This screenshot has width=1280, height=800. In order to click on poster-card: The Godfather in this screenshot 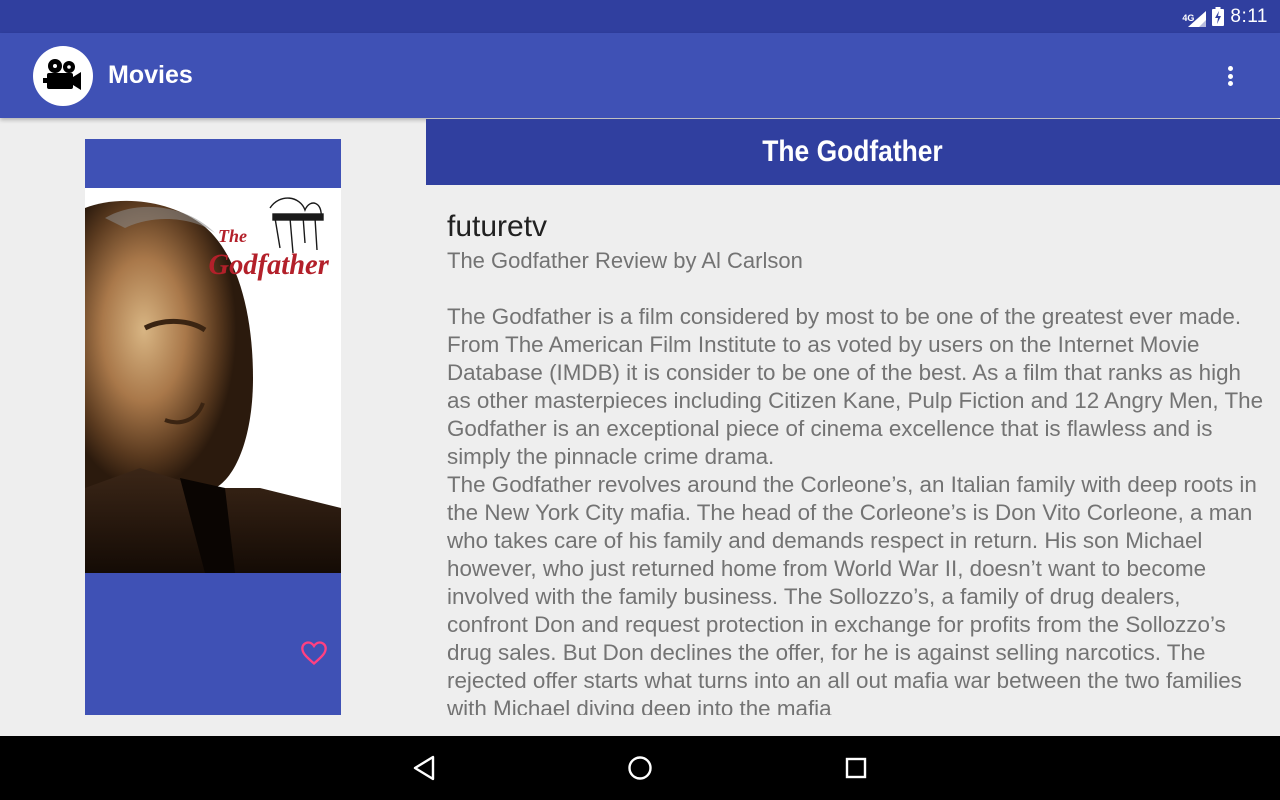, I will do `click(213, 427)`.